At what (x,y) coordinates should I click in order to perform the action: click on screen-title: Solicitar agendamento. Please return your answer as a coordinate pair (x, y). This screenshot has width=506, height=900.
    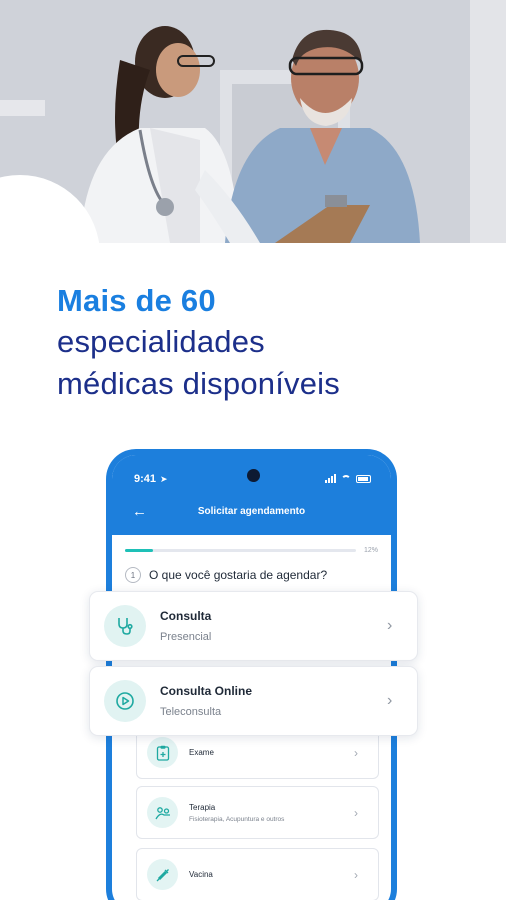
    Looking at the image, I should click on (251, 511).